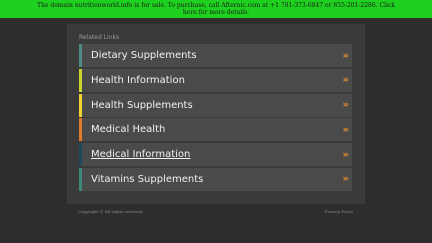 The width and height of the screenshot is (432, 243). What do you see at coordinates (142, 105) in the screenshot?
I see `link-label: Health Supplements` at bounding box center [142, 105].